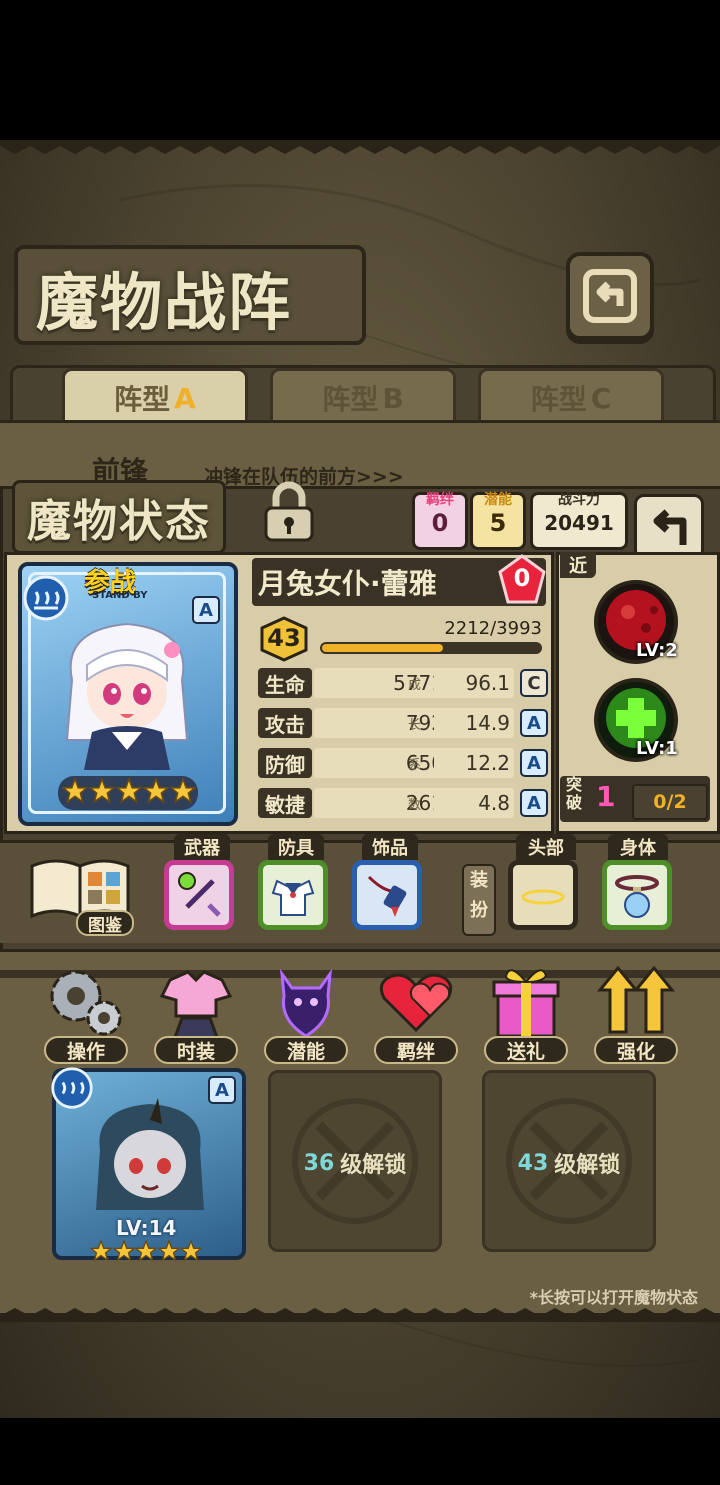 The image size is (720, 1485). What do you see at coordinates (196, 1050) in the screenshot?
I see `action-label: 时装` at bounding box center [196, 1050].